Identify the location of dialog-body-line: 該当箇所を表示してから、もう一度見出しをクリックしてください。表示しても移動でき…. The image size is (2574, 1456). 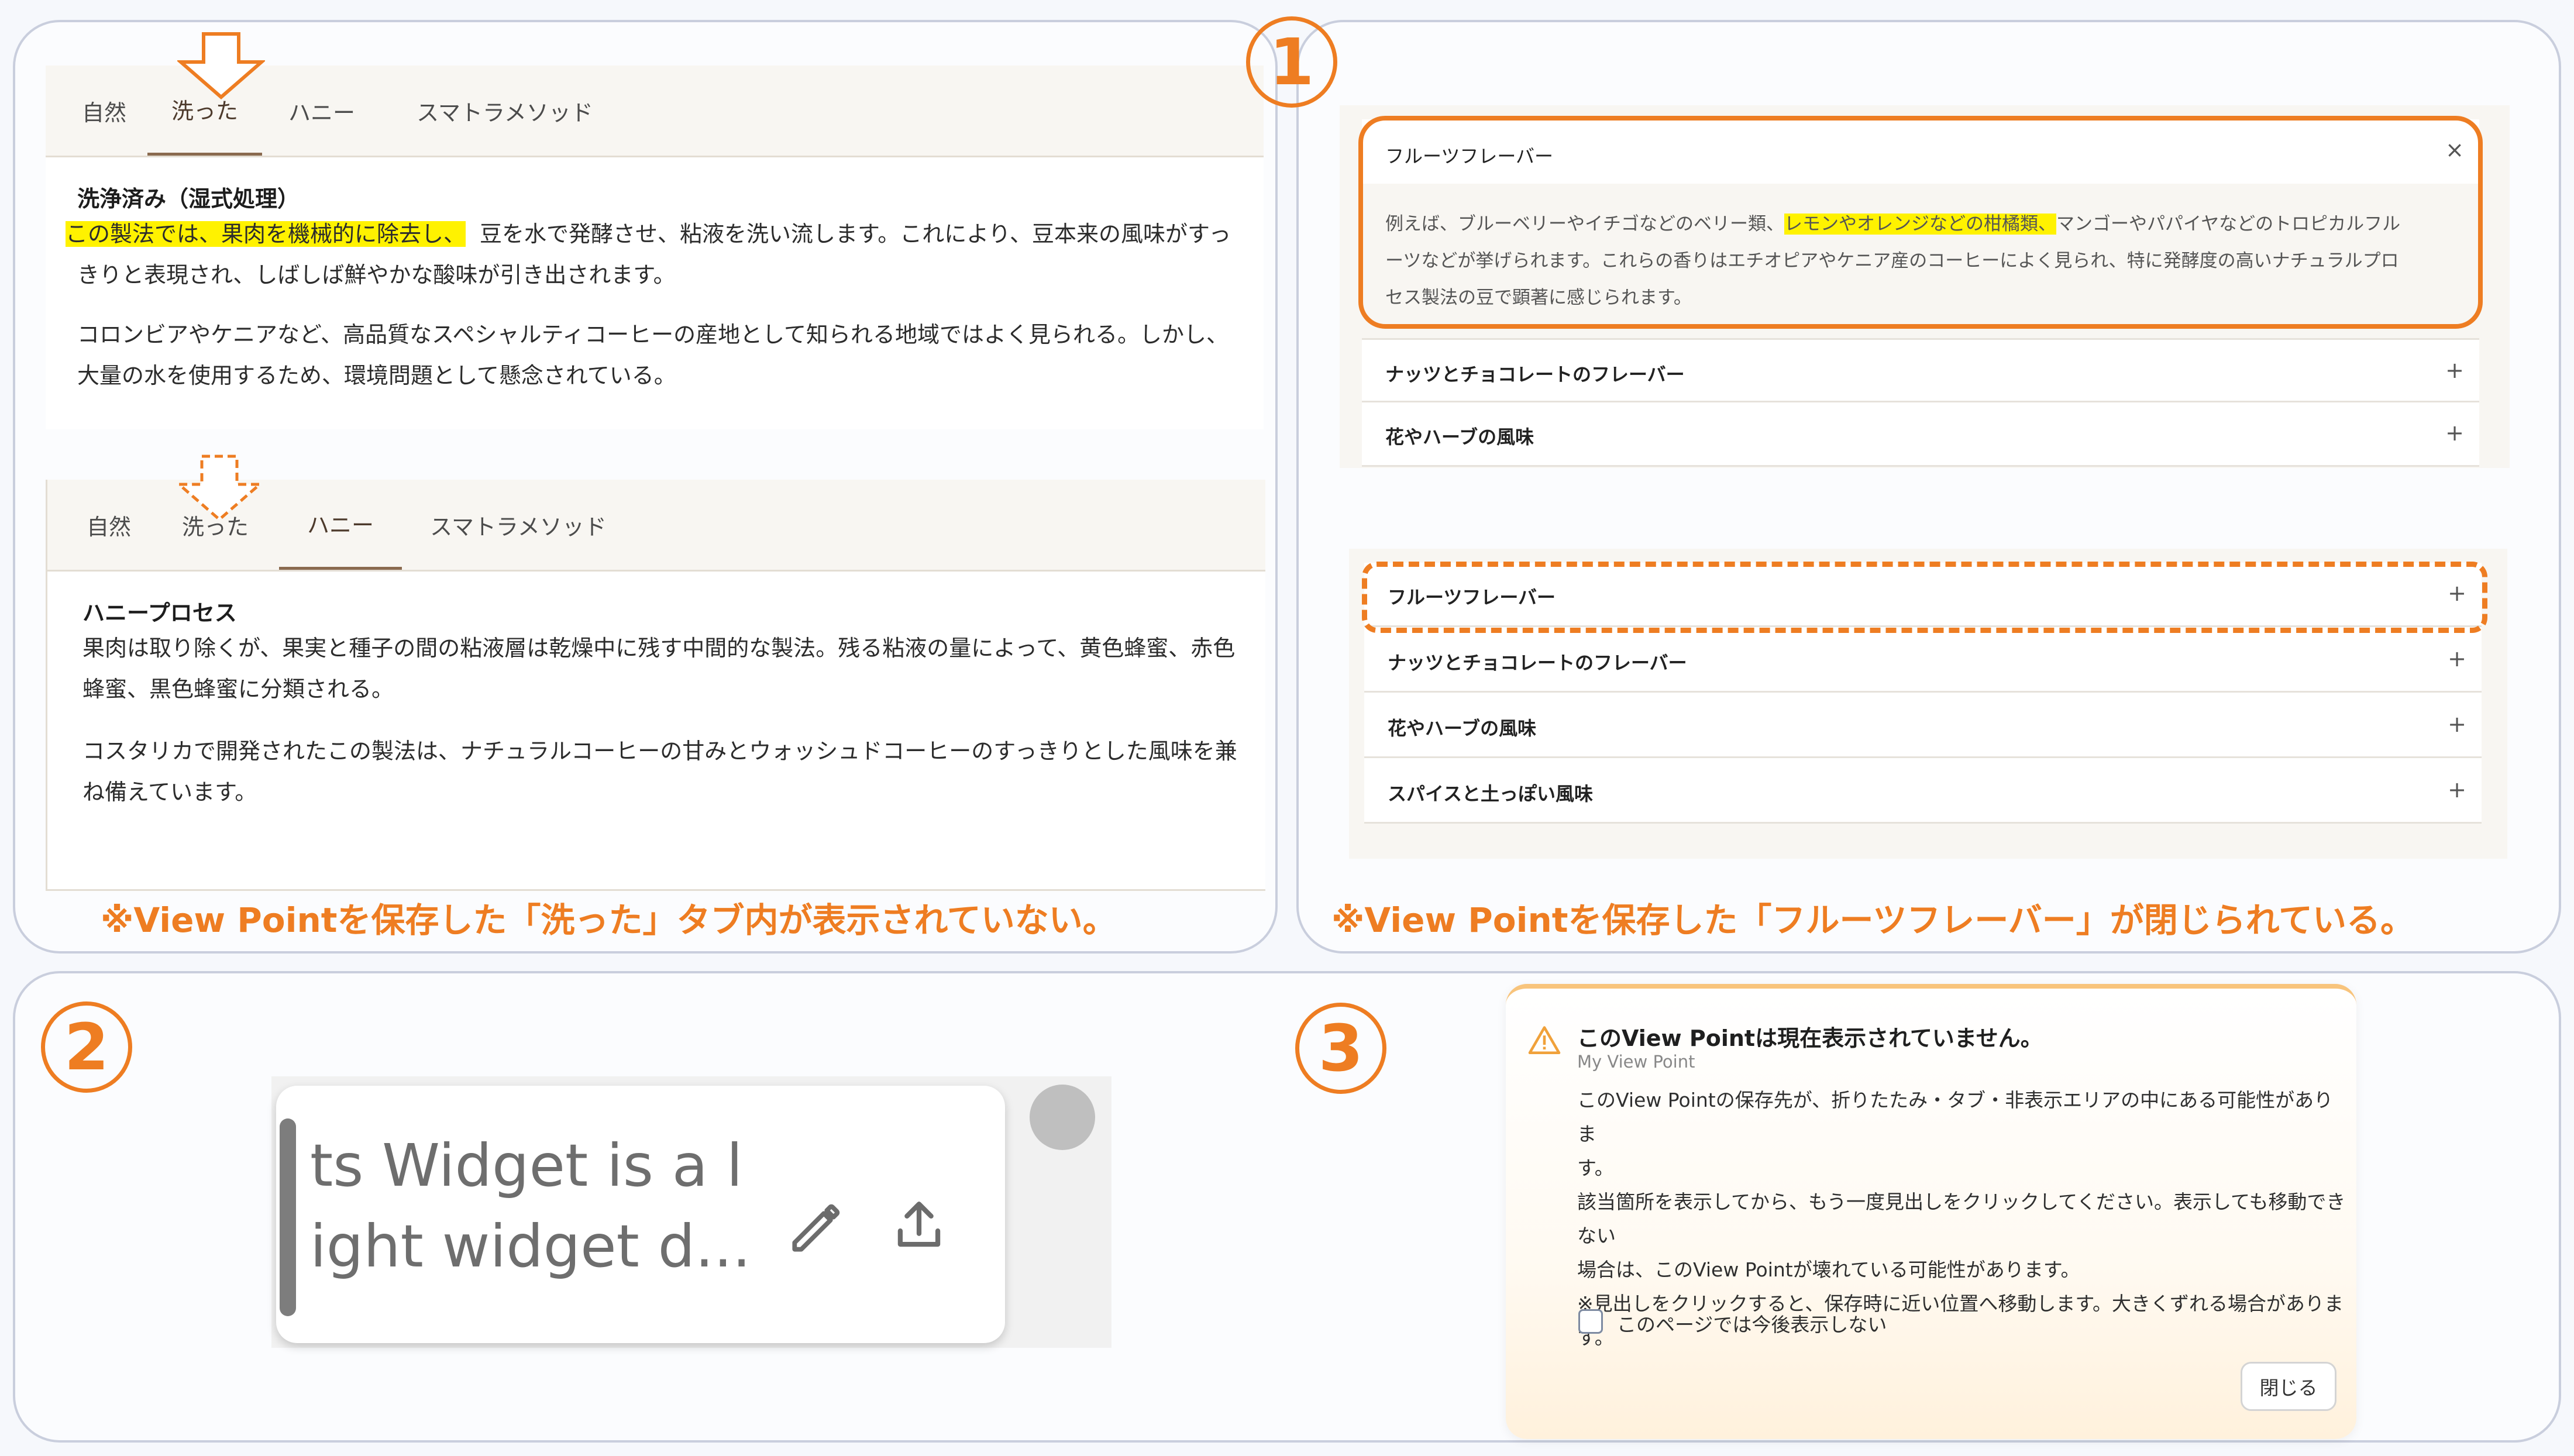
(1961, 1218).